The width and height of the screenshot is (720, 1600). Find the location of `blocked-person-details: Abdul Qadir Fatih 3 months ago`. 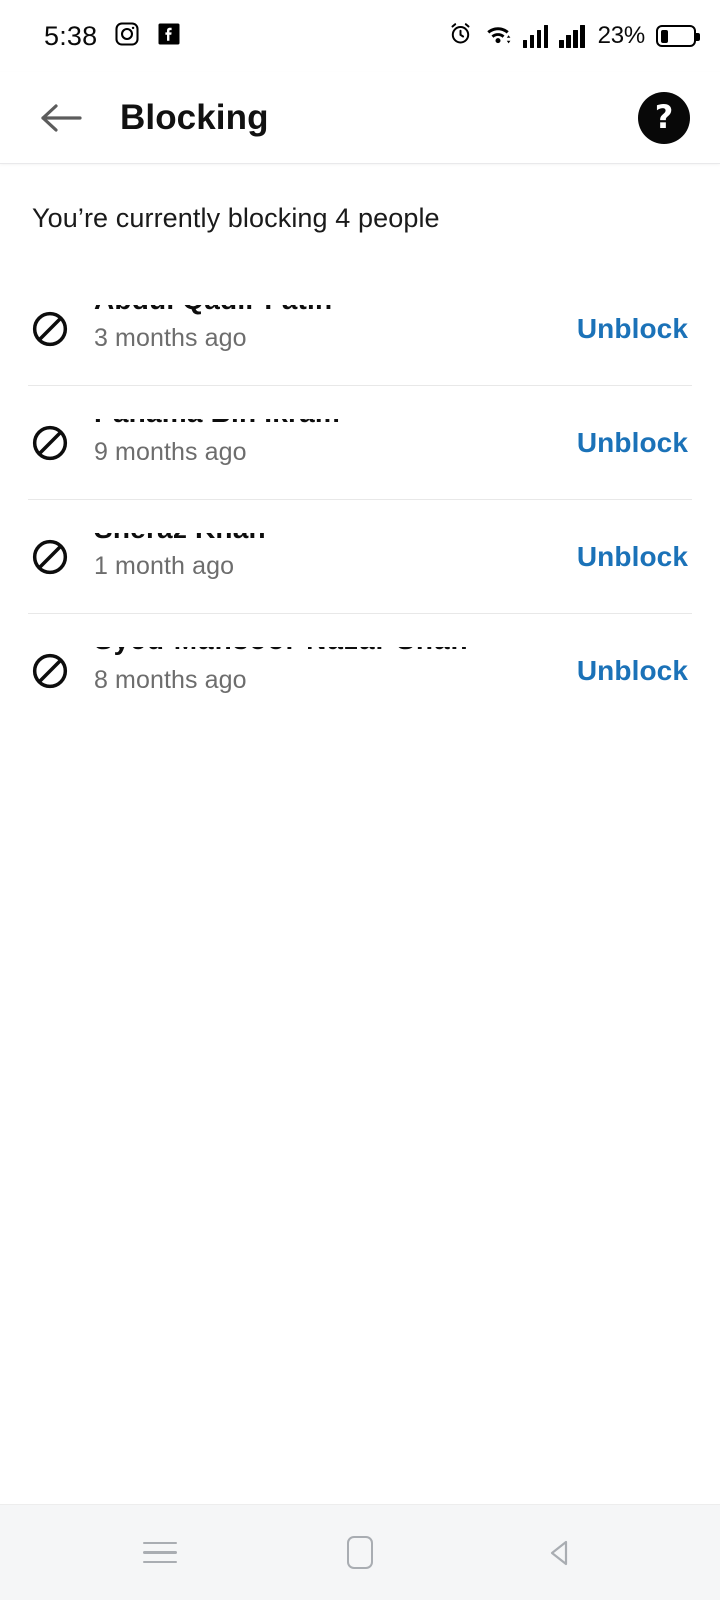

blocked-person-details: Abdul Qadir Fatih 3 months ago is located at coordinates (324, 329).